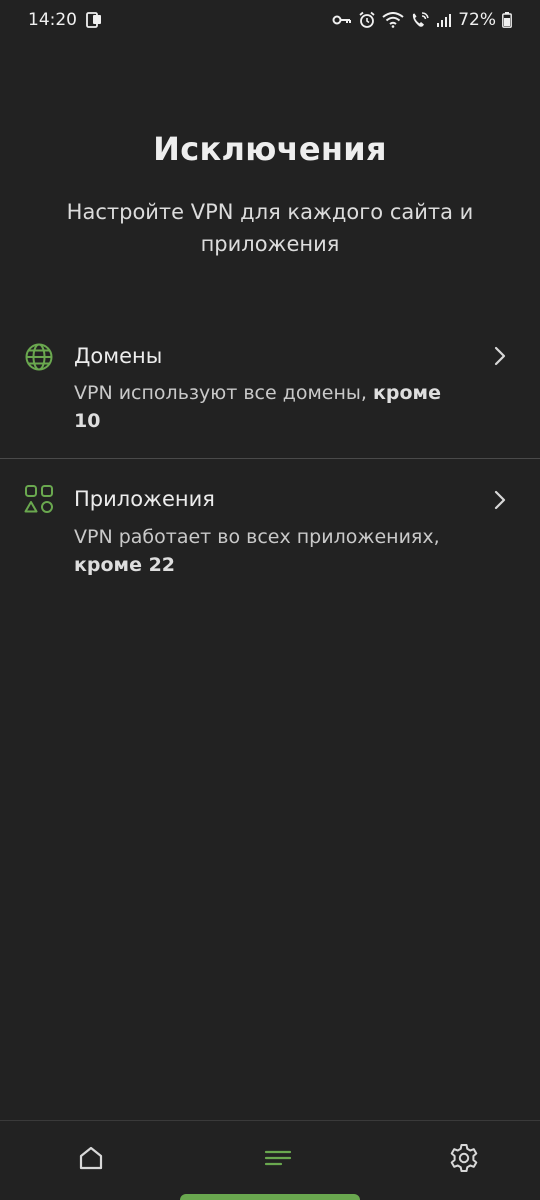  I want to click on home-icon, so click(91, 1160).